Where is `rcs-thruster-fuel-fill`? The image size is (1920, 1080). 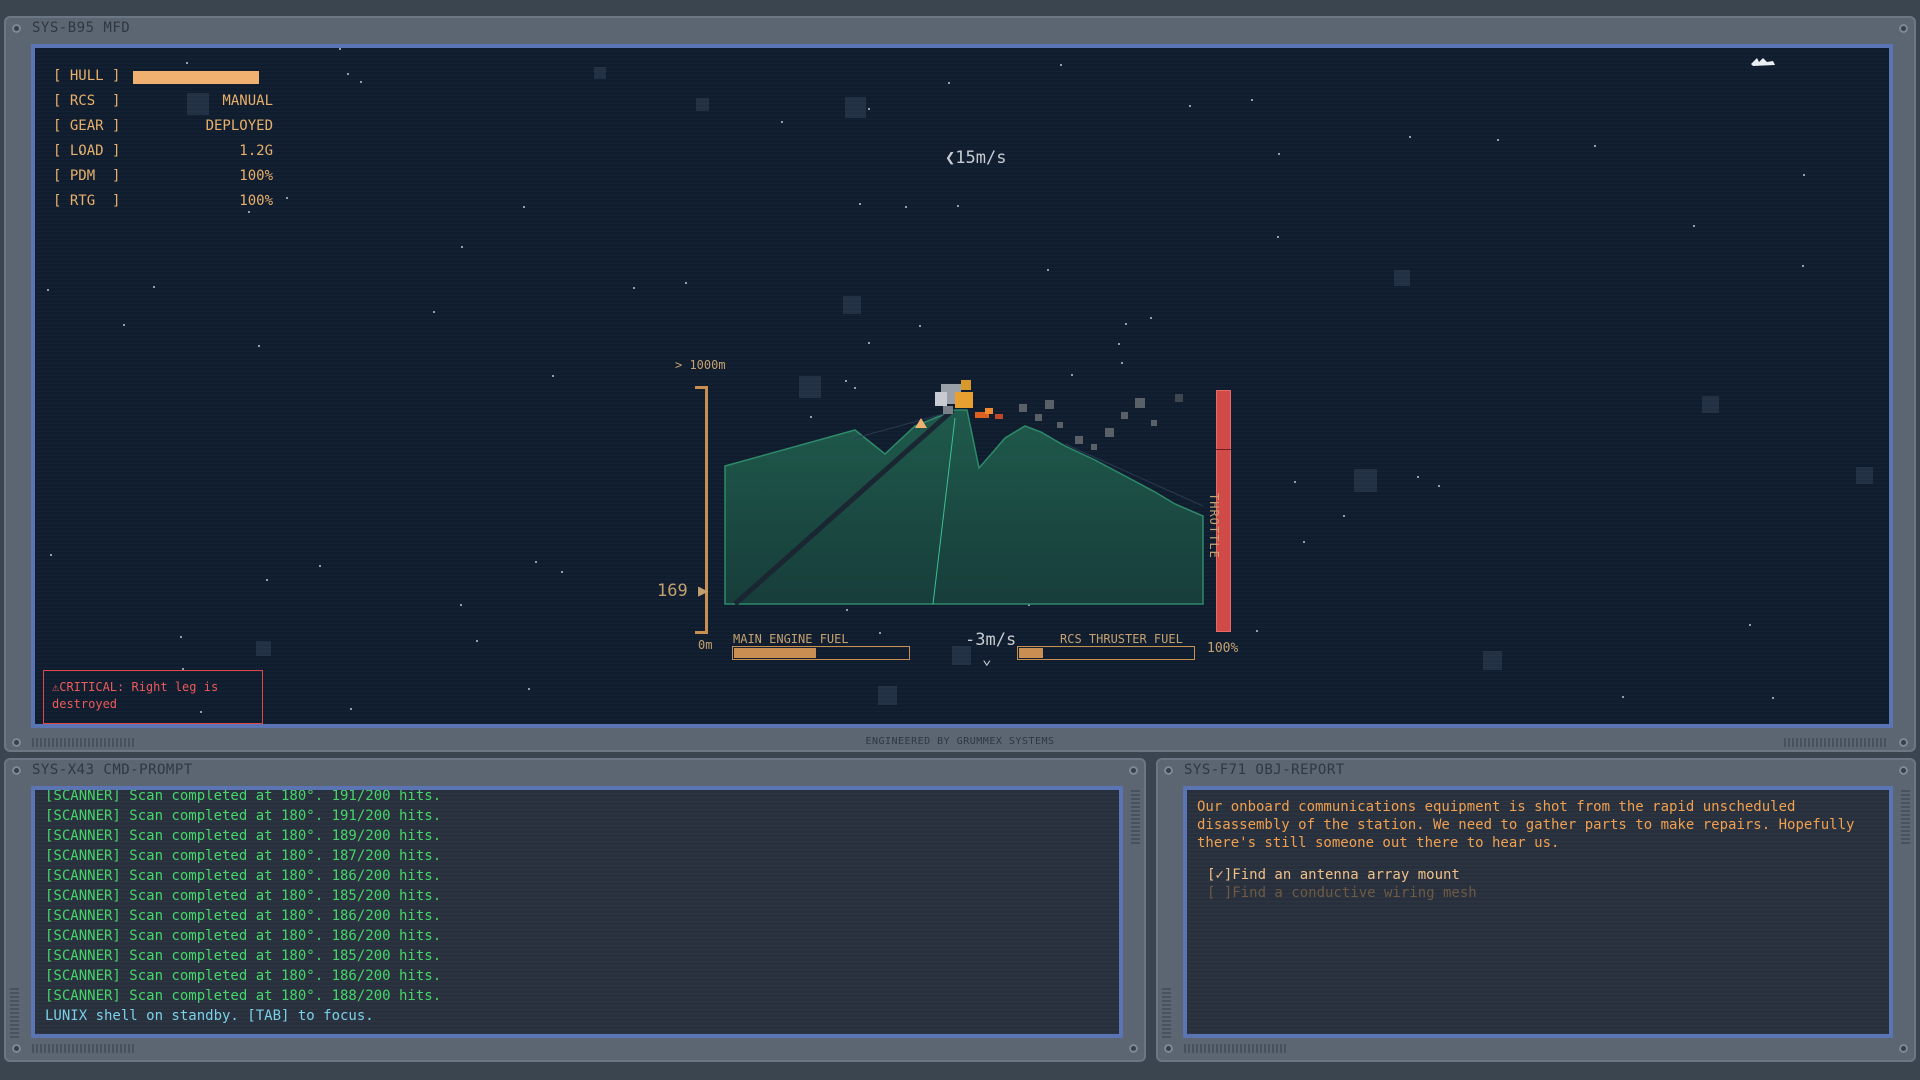 rcs-thruster-fuel-fill is located at coordinates (1031, 653).